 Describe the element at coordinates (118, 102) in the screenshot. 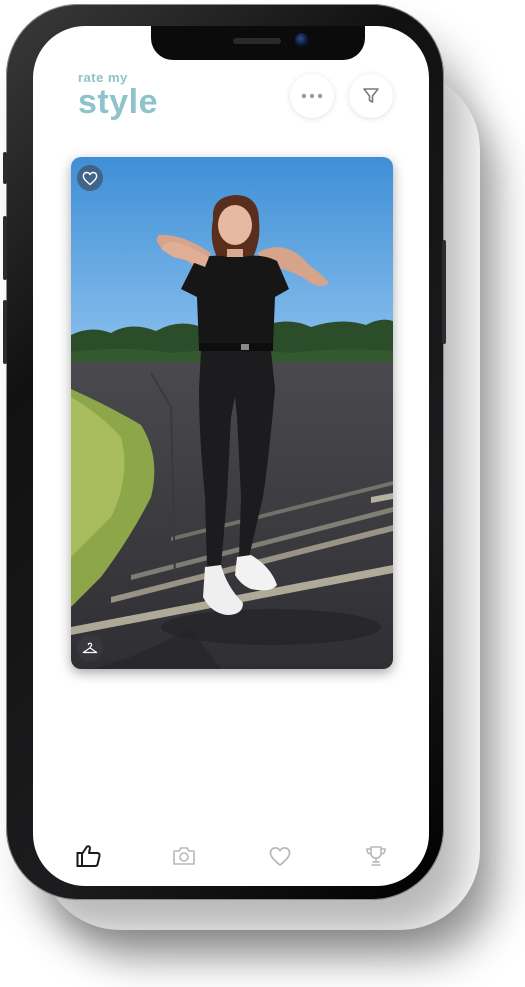

I see `logo-wordmark: style` at that location.